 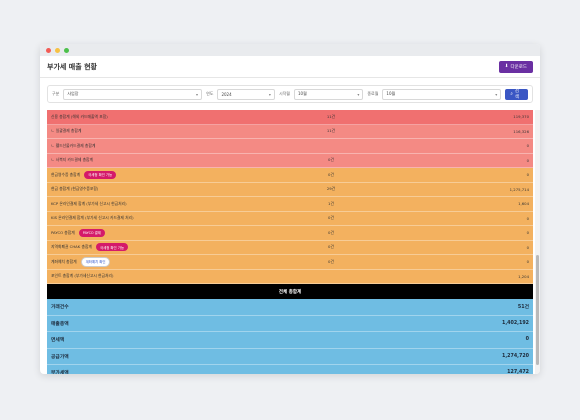 I want to click on minimize-window-icon, so click(x=57, y=50).